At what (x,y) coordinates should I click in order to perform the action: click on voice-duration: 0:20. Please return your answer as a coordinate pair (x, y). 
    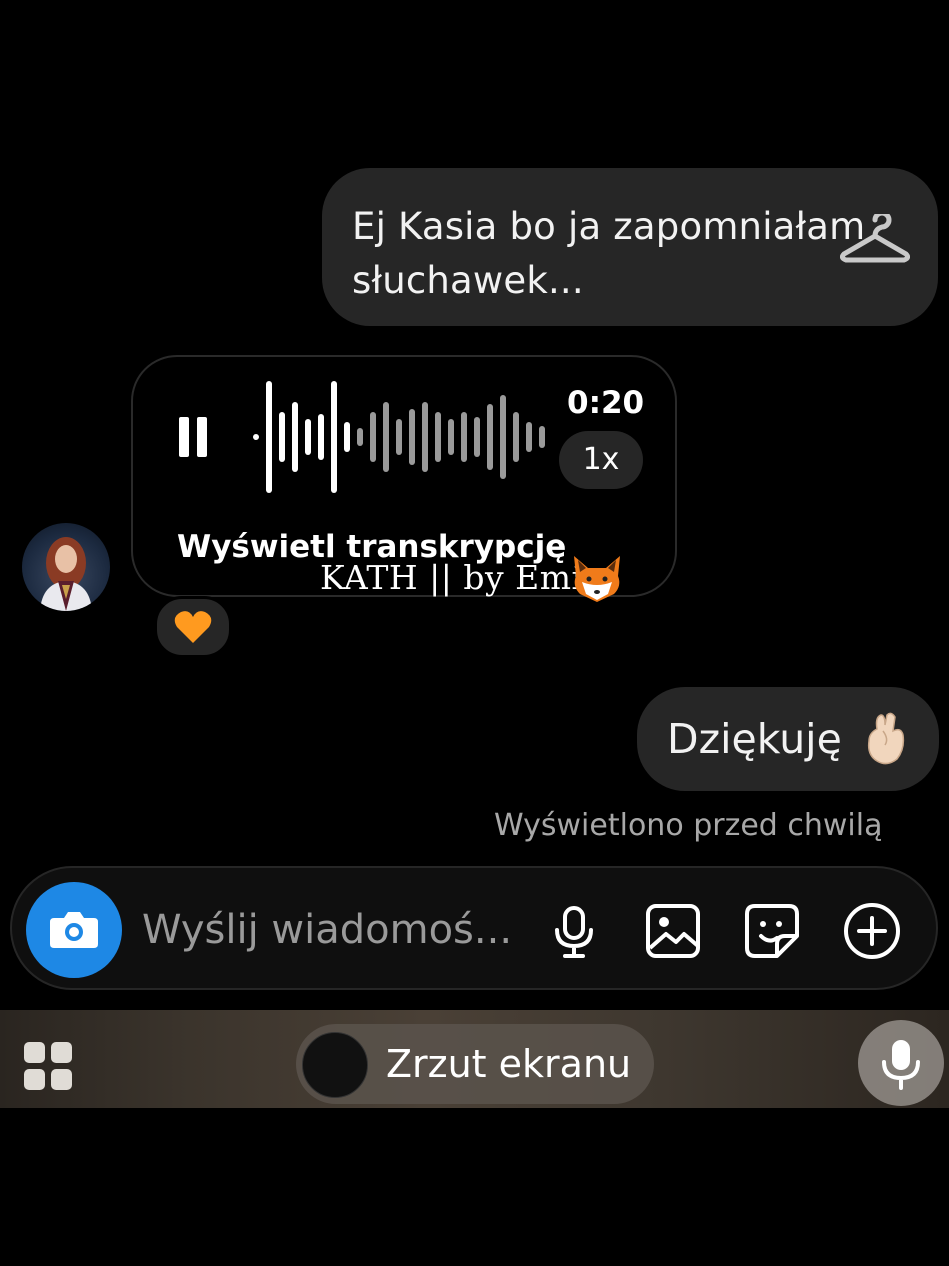
    Looking at the image, I should click on (606, 403).